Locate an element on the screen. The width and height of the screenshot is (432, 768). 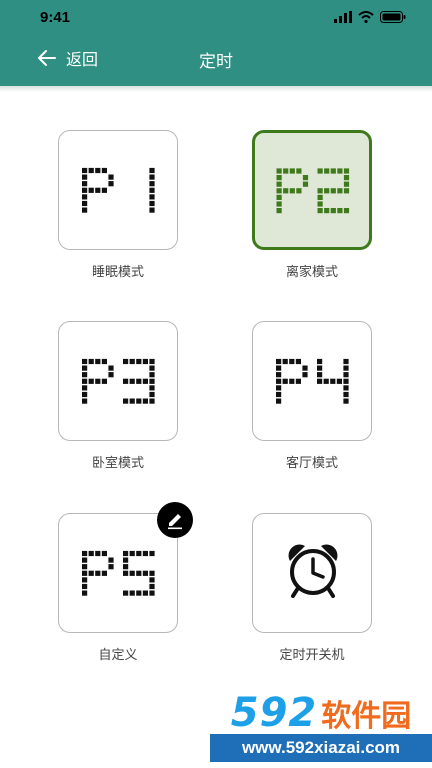
edit-button is located at coordinates (175, 520).